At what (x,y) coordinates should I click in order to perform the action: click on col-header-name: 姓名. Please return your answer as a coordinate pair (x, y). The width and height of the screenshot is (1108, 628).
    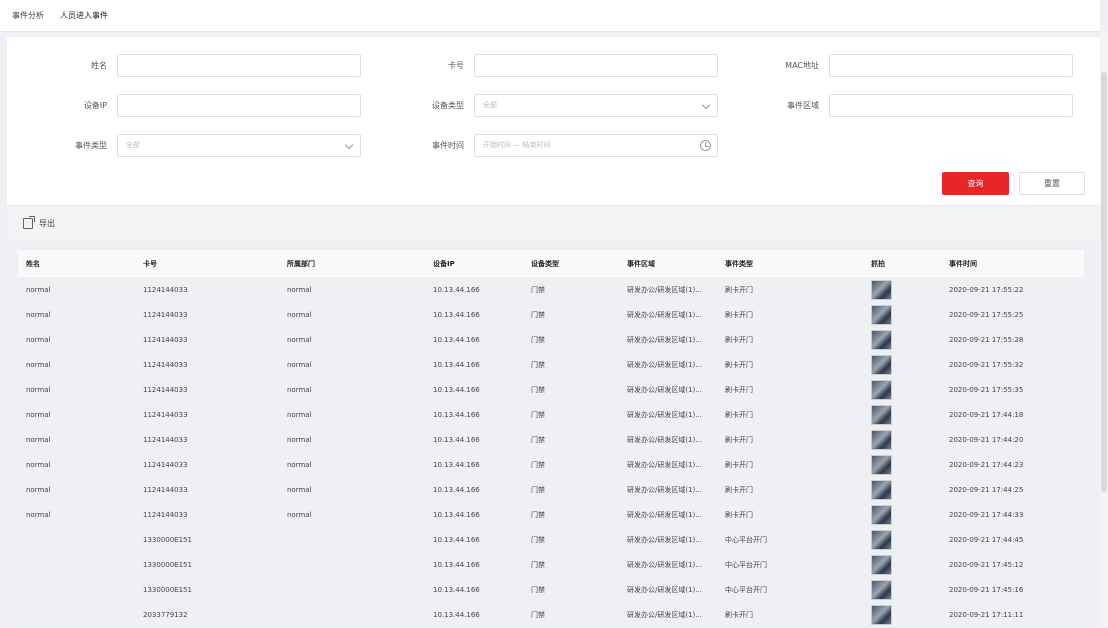
    Looking at the image, I should click on (76, 264).